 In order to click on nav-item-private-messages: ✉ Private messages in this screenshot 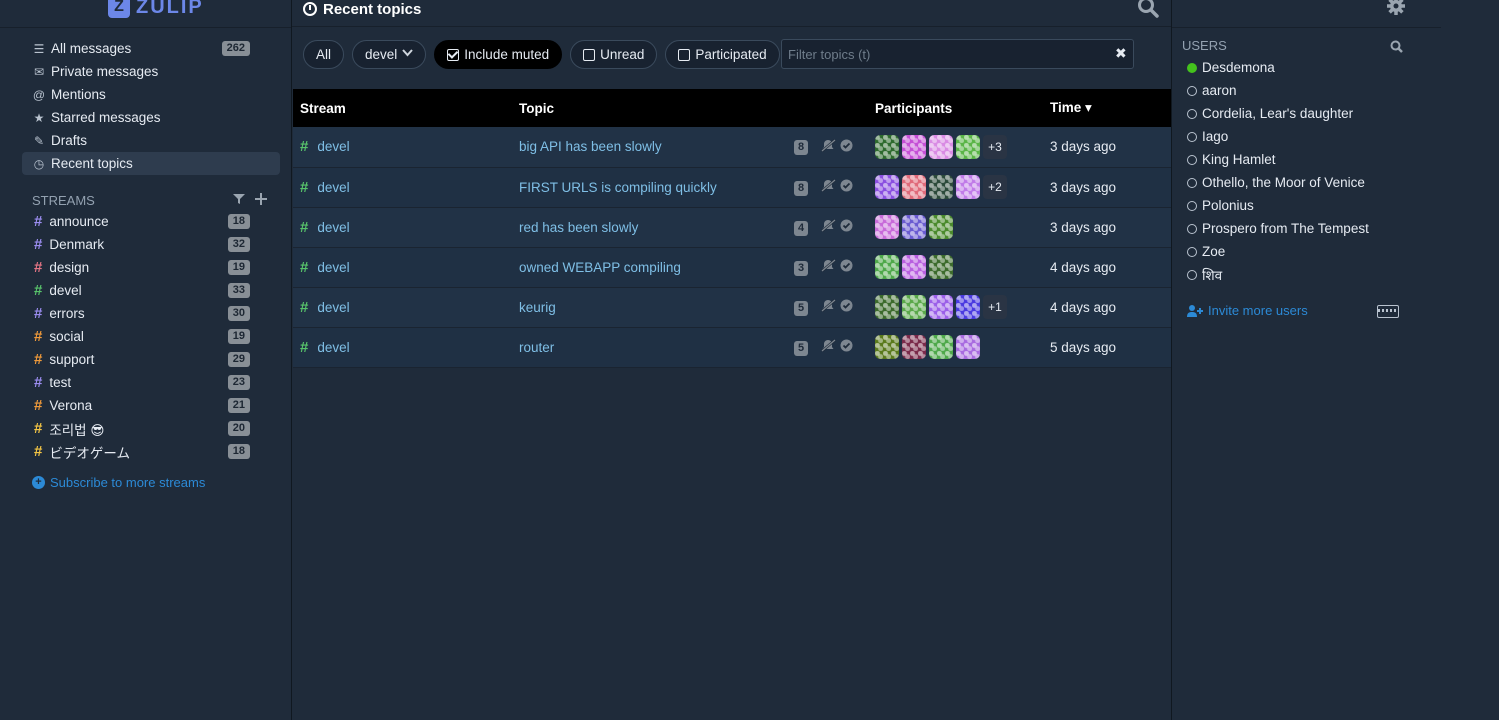, I will do `click(151, 71)`.